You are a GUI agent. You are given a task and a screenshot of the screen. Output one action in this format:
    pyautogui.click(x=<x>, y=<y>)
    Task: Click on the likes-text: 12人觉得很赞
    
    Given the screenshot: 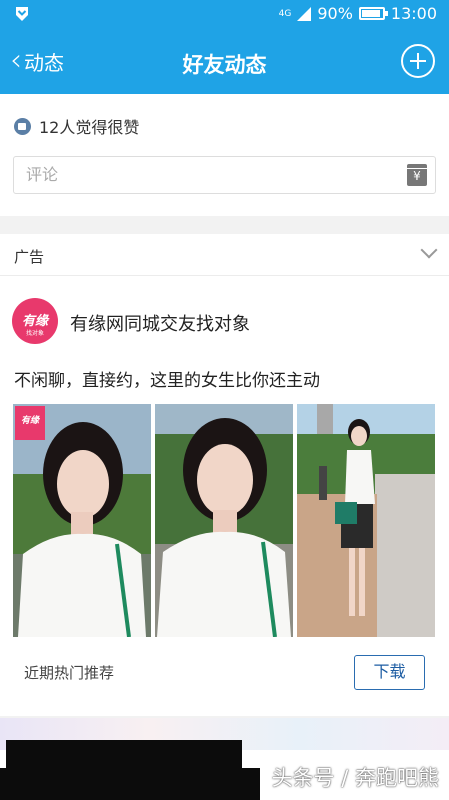 What is the action you would take?
    pyautogui.click(x=89, y=127)
    